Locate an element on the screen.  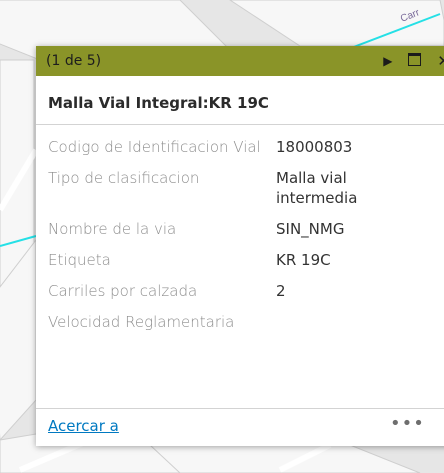
zoom-to-link: Acercar a is located at coordinates (83, 426).